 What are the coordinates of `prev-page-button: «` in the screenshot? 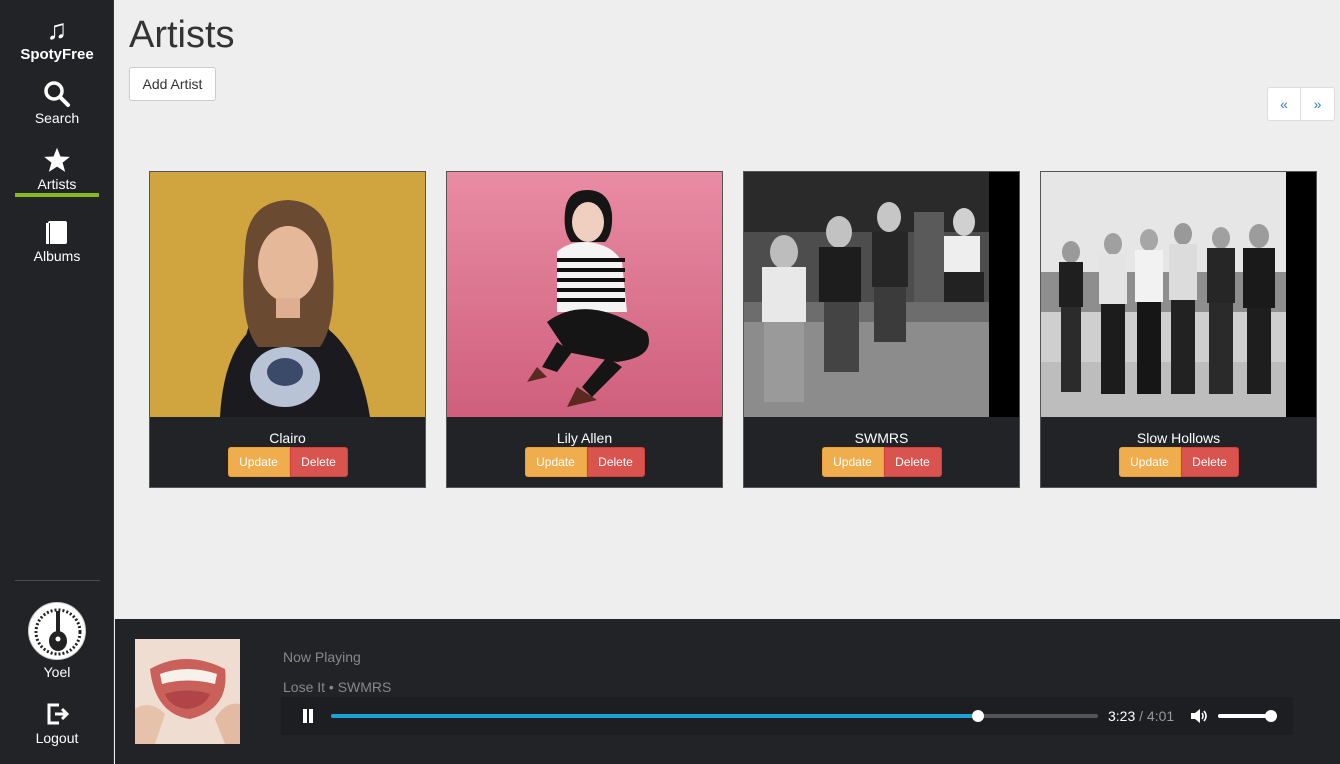 It's located at (1284, 104).